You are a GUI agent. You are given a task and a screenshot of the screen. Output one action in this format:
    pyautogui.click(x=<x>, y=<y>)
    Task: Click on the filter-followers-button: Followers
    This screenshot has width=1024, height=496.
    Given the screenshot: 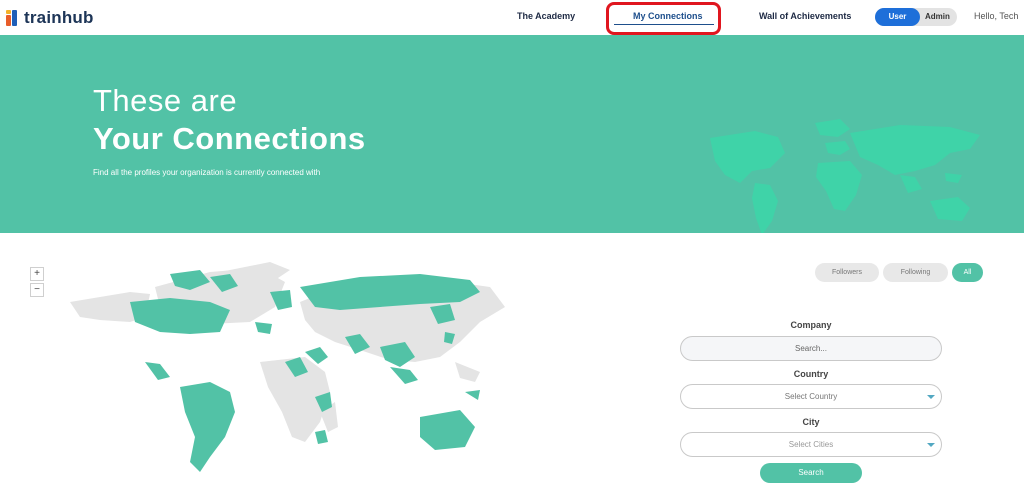 What is the action you would take?
    pyautogui.click(x=847, y=272)
    